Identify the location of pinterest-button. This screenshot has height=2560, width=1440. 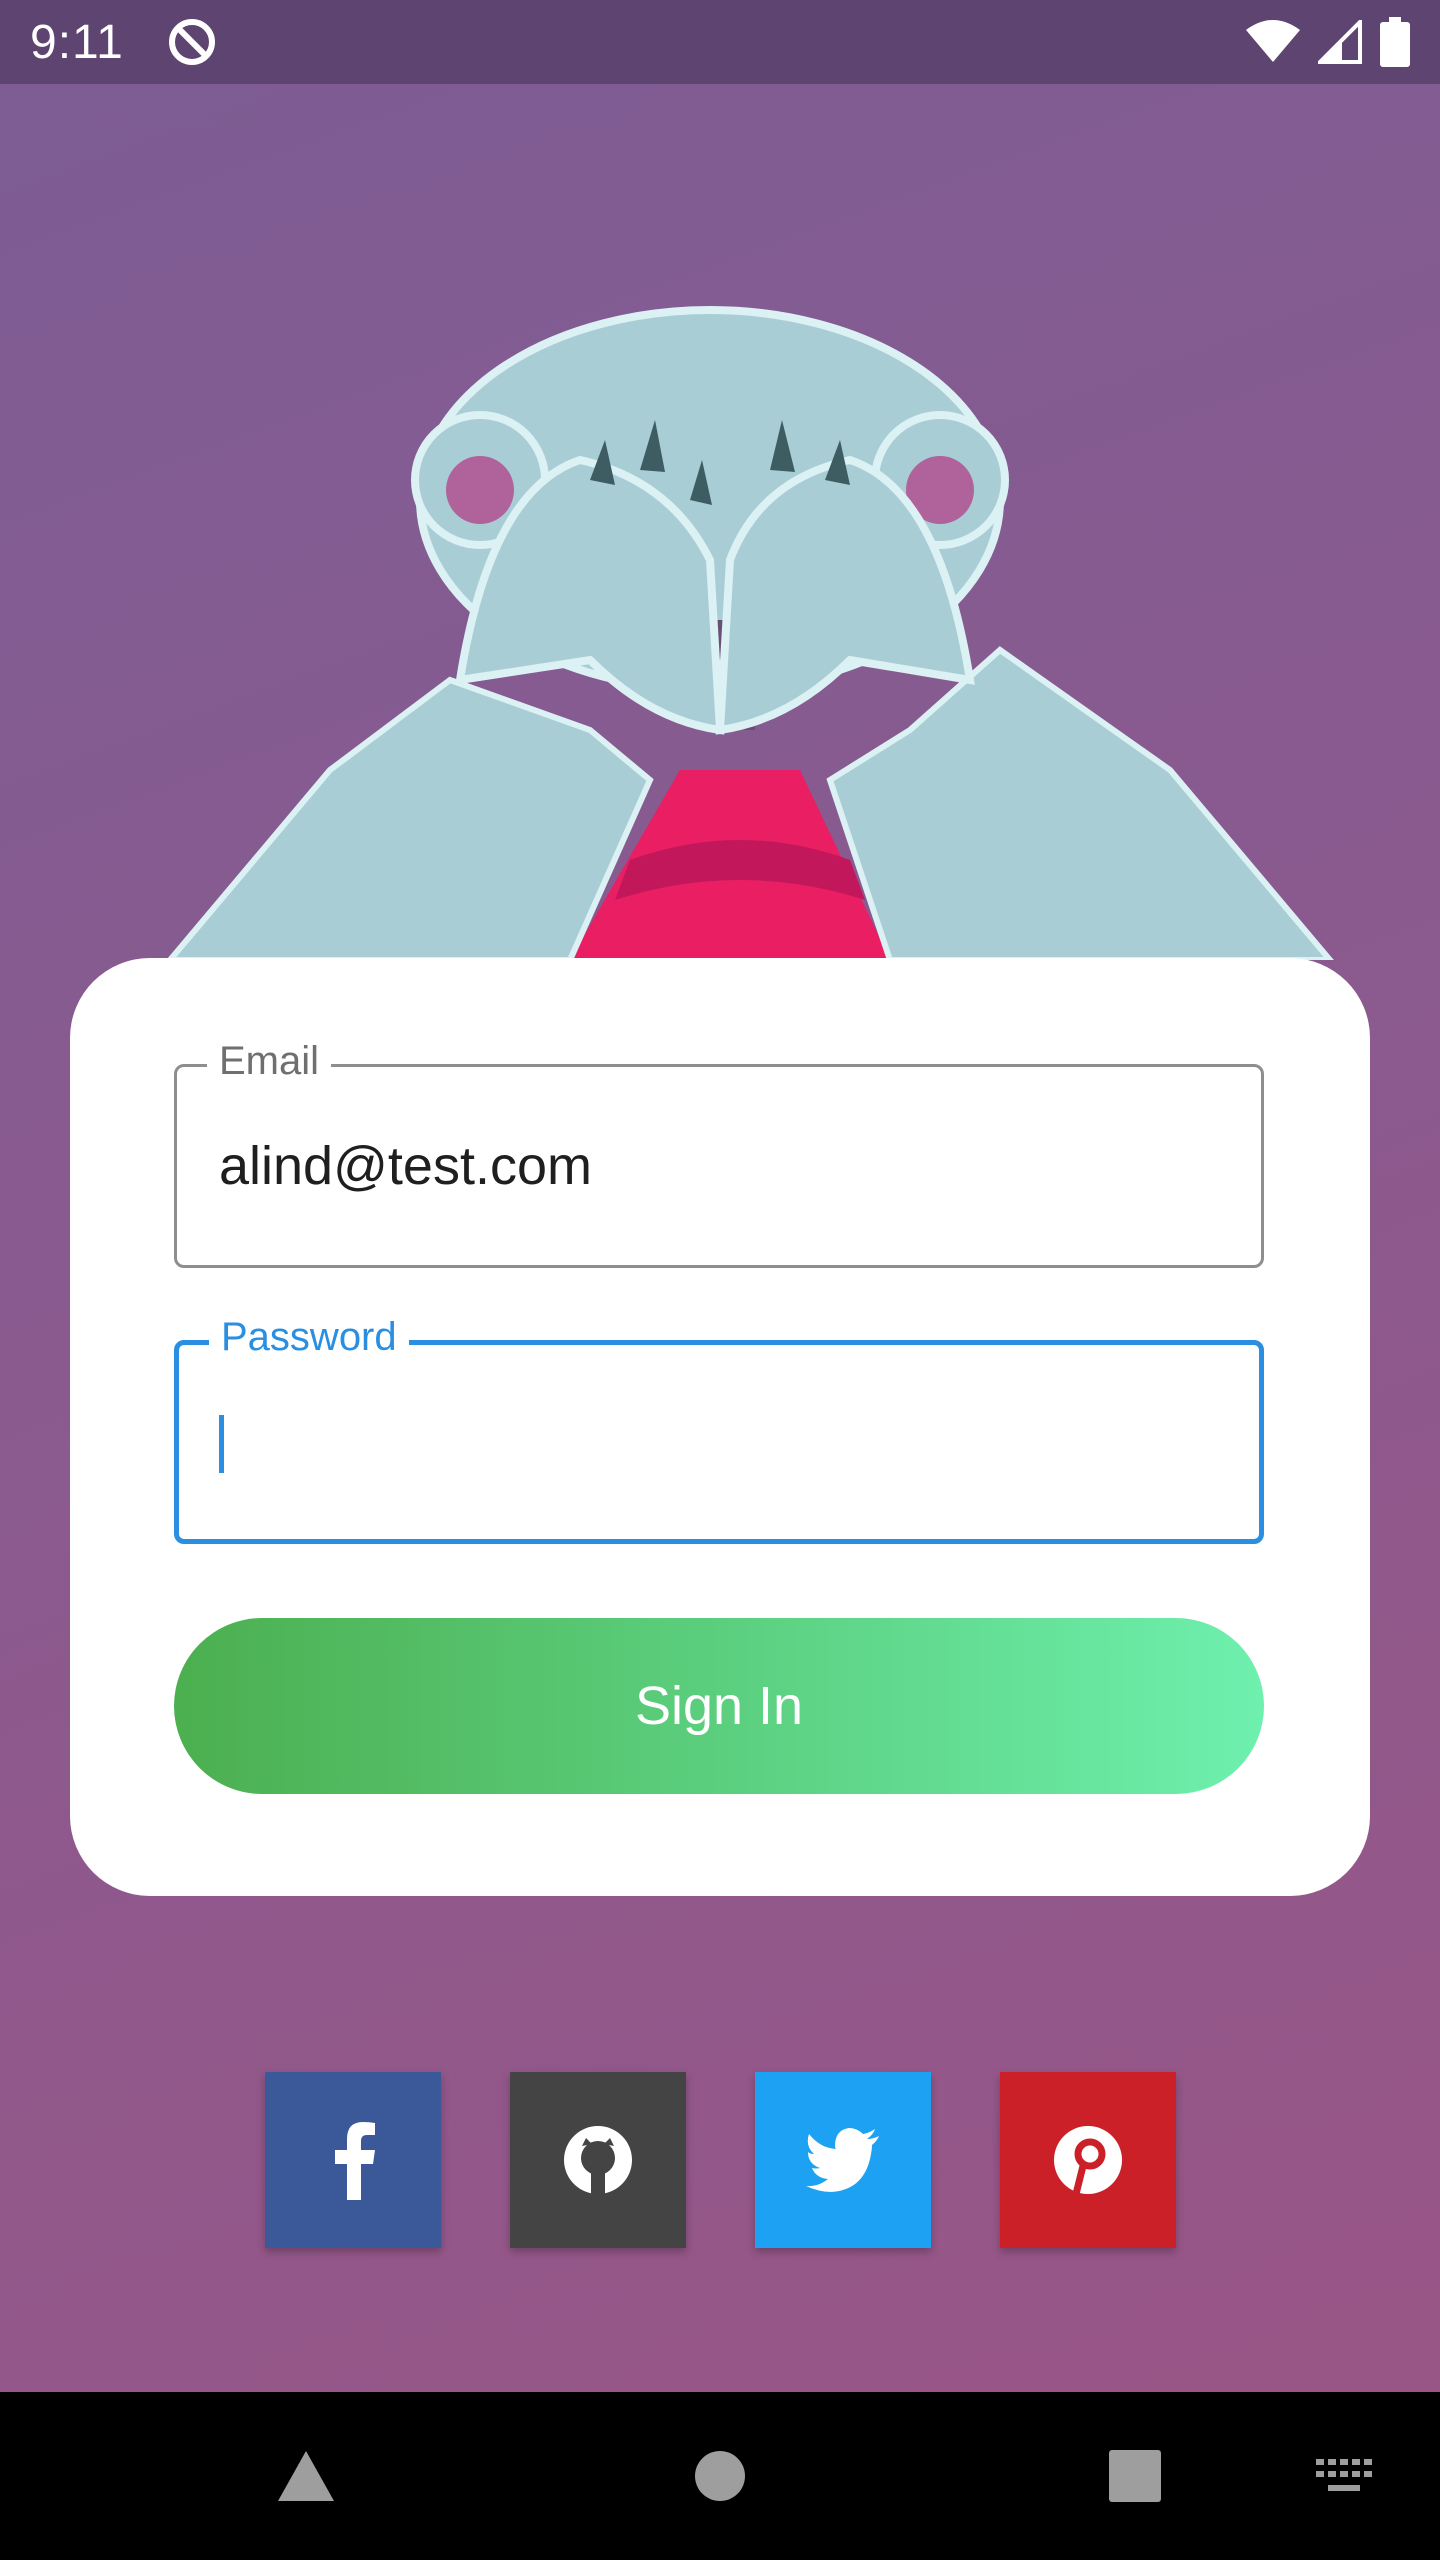
(1088, 2160).